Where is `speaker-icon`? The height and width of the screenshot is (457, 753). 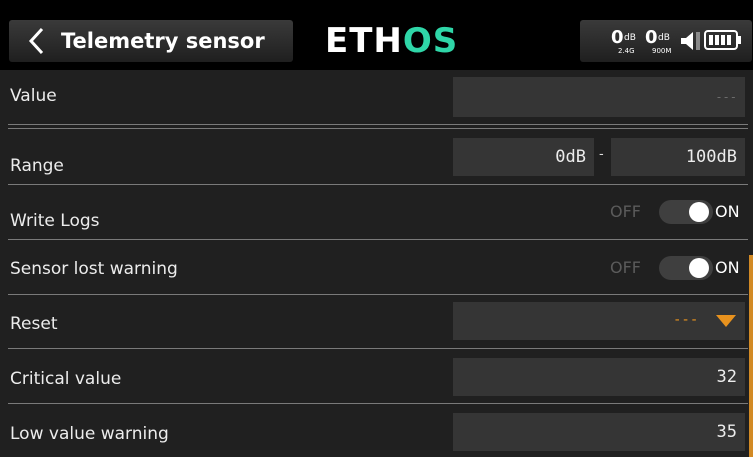
speaker-icon is located at coordinates (691, 41).